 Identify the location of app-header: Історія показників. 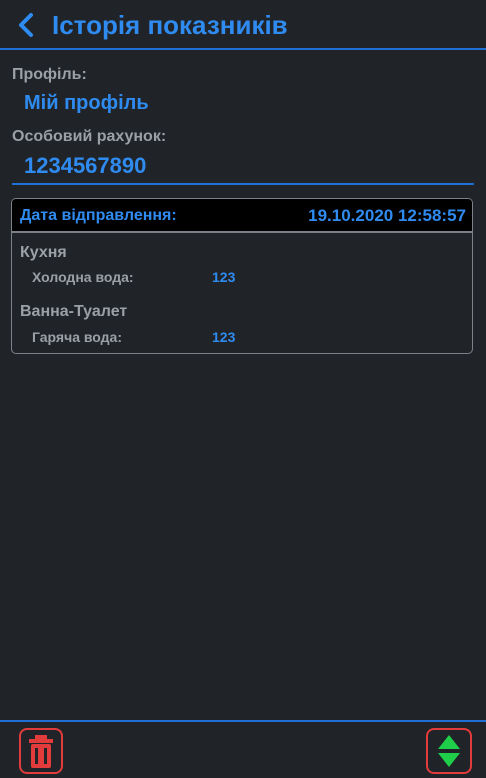
(243, 25).